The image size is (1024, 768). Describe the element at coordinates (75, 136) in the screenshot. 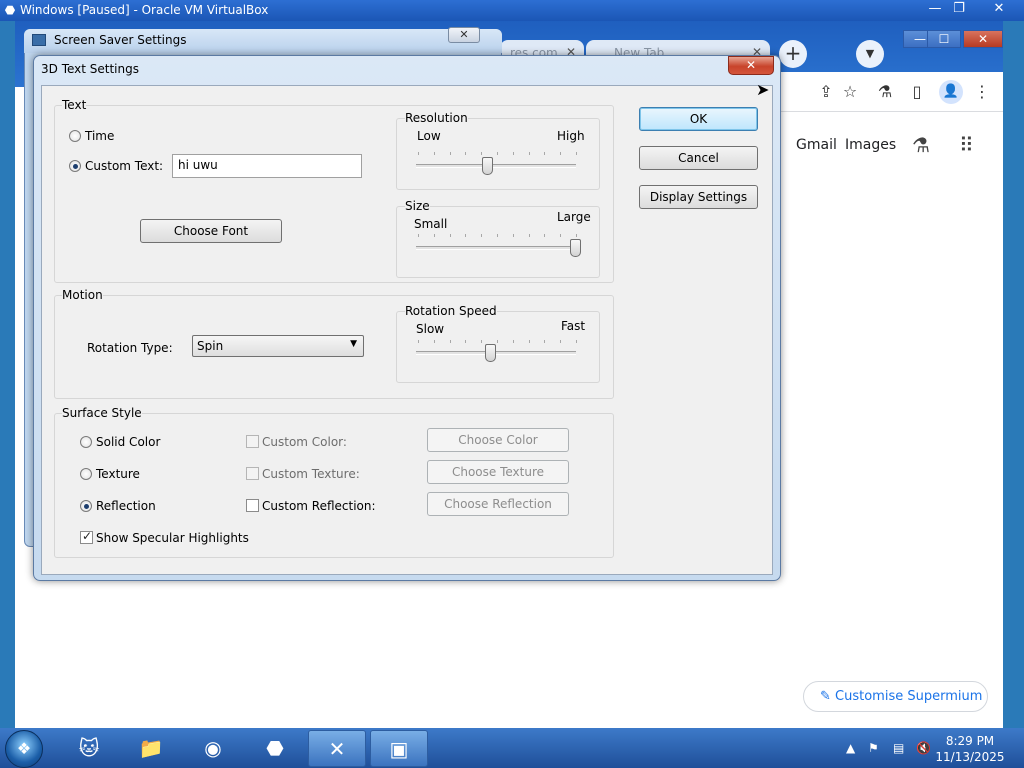

I see `time-radio` at that location.